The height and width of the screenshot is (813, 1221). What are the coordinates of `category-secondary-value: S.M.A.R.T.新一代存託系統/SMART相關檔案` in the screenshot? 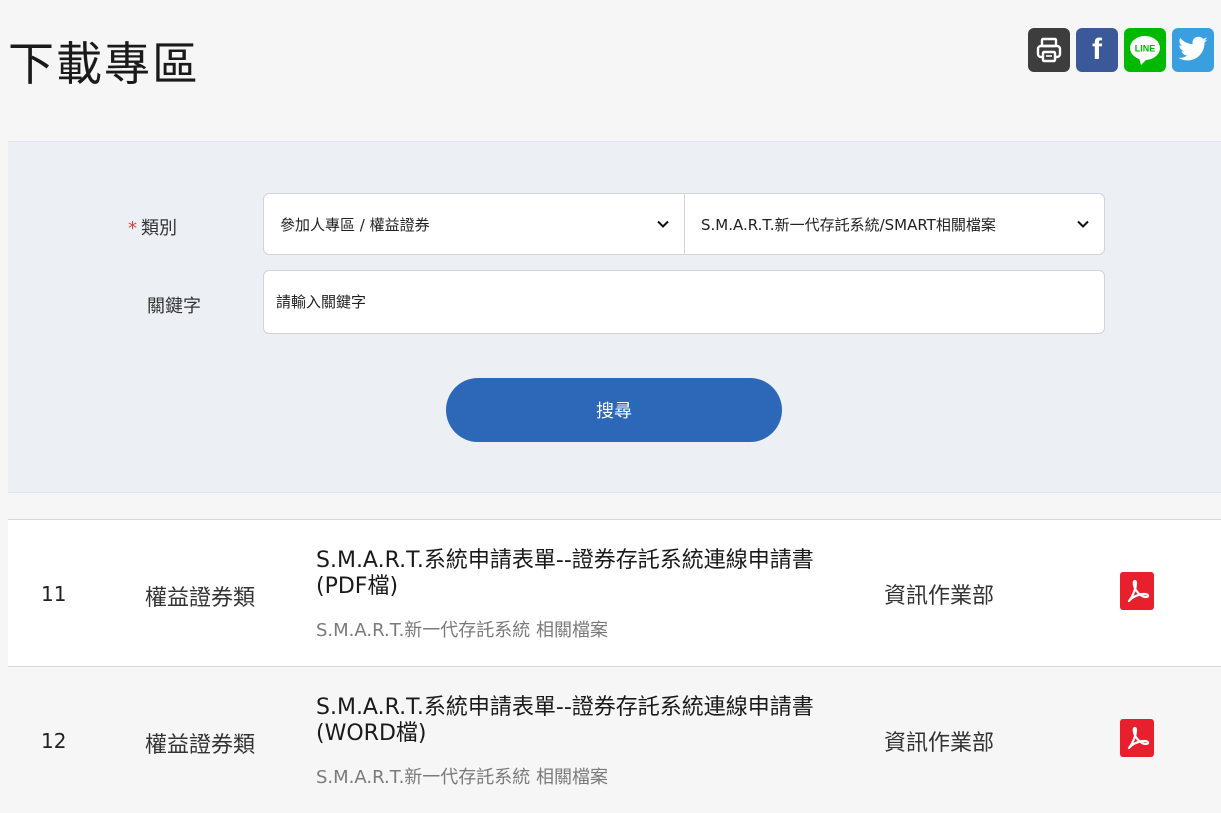 It's located at (848, 224).